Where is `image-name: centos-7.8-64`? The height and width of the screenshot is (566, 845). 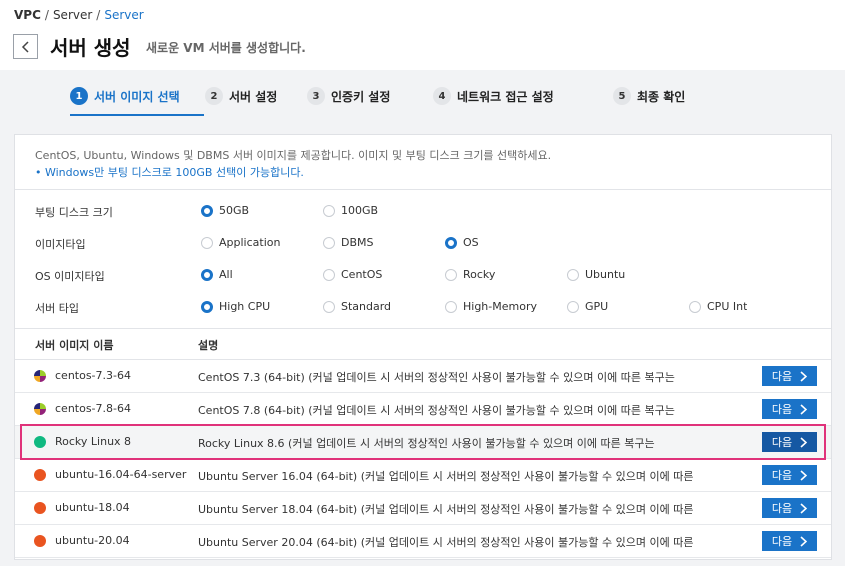 image-name: centos-7.8-64 is located at coordinates (93, 408).